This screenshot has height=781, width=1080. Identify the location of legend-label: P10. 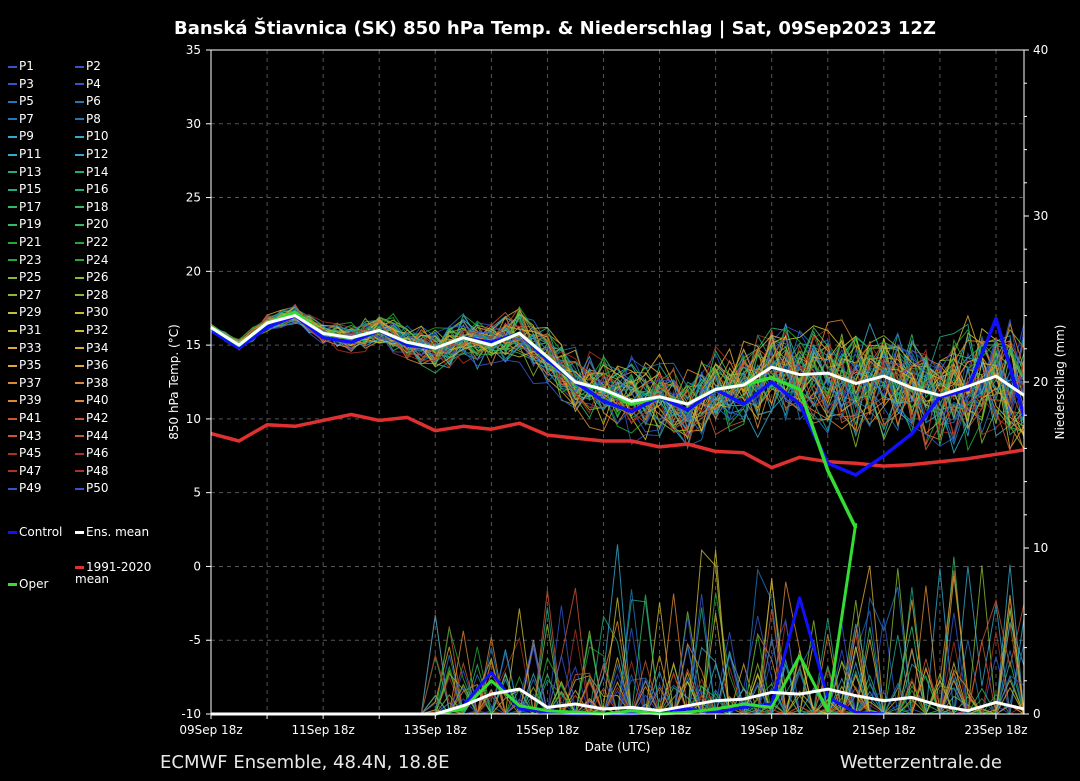
(97, 136).